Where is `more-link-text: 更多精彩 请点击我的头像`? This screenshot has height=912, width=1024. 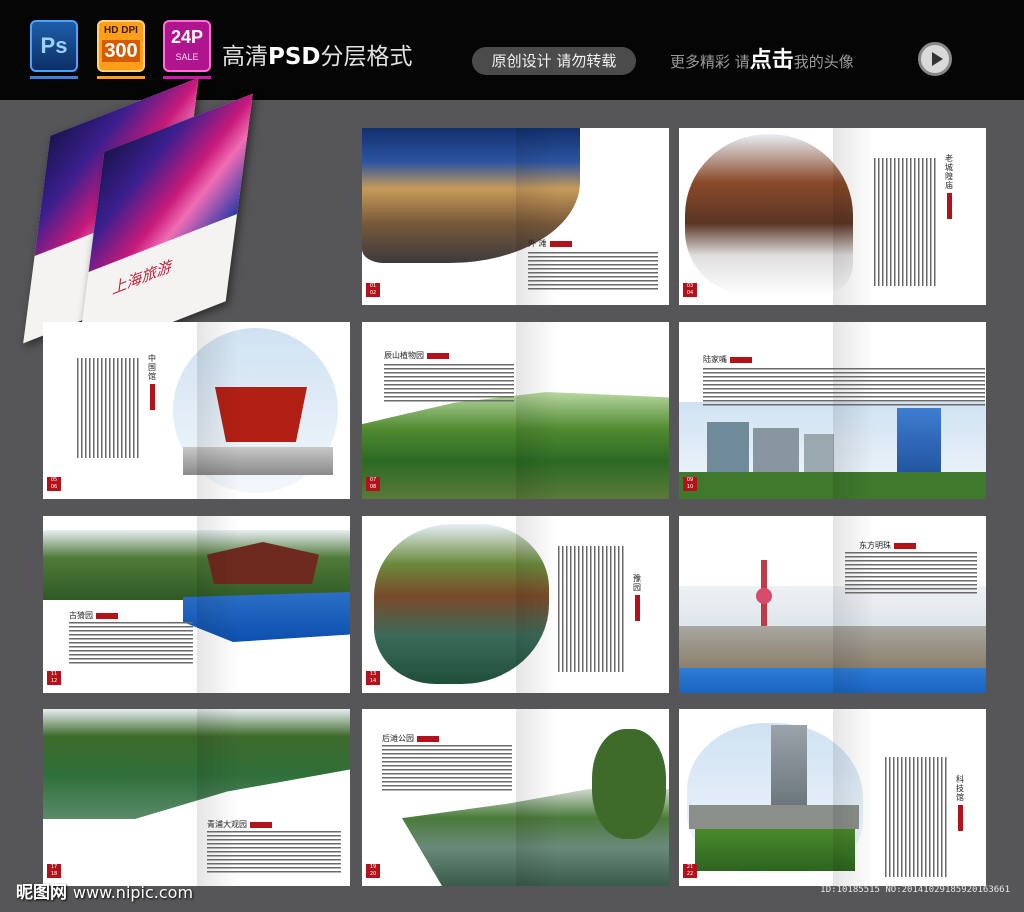 more-link-text: 更多精彩 请点击我的头像 is located at coordinates (762, 61).